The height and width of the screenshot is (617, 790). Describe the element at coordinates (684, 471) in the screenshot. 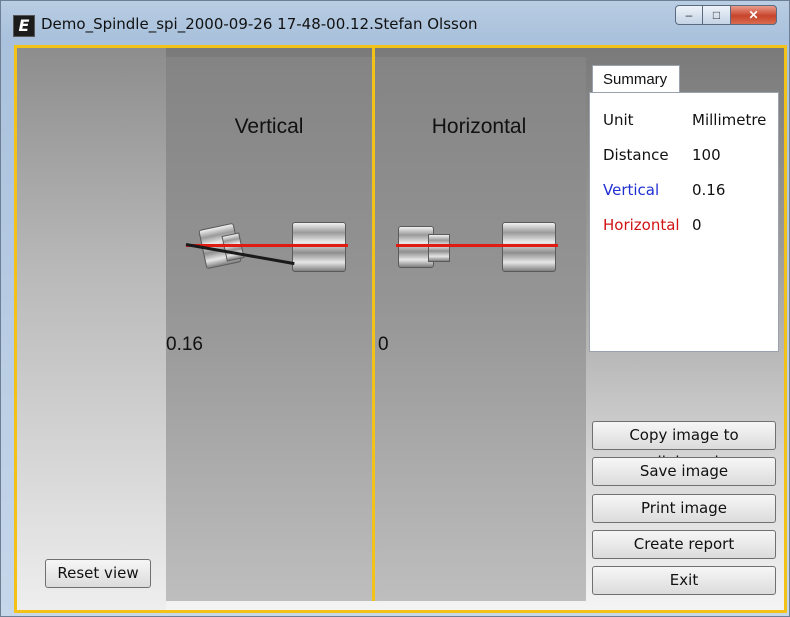

I see `save-image-button: Save image` at that location.